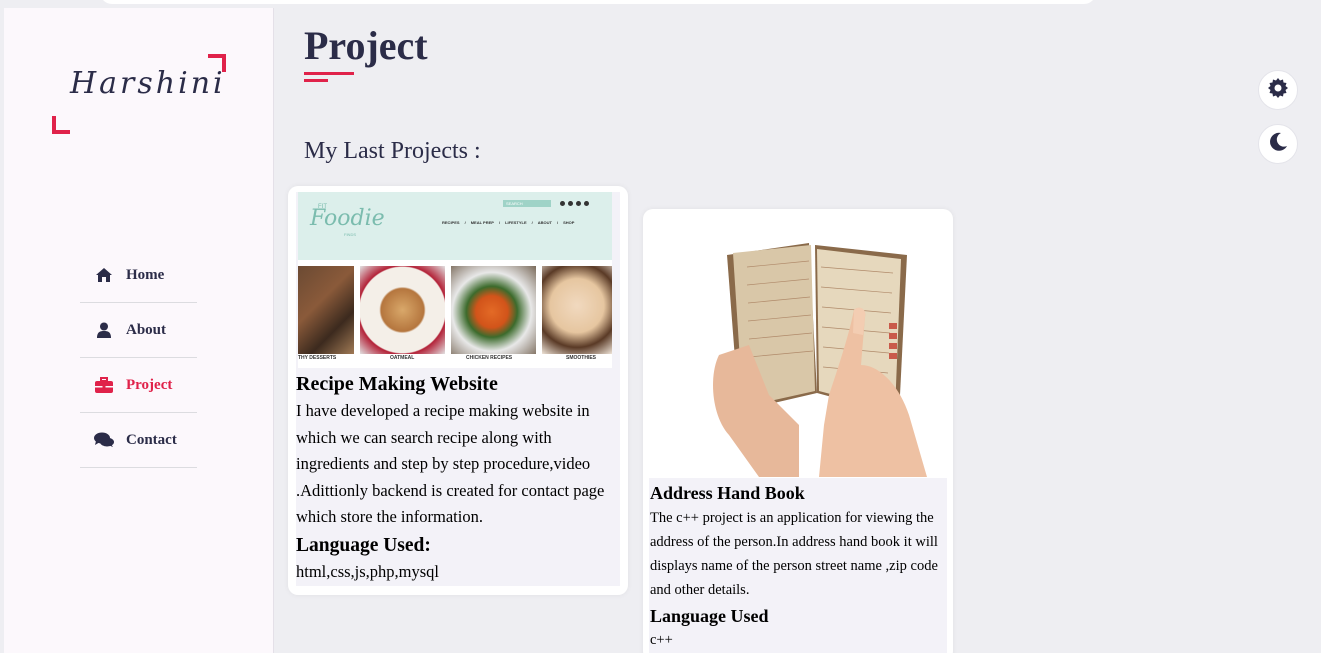 This screenshot has width=1321, height=653. What do you see at coordinates (148, 83) in the screenshot?
I see `logo-text: Harshini` at bounding box center [148, 83].